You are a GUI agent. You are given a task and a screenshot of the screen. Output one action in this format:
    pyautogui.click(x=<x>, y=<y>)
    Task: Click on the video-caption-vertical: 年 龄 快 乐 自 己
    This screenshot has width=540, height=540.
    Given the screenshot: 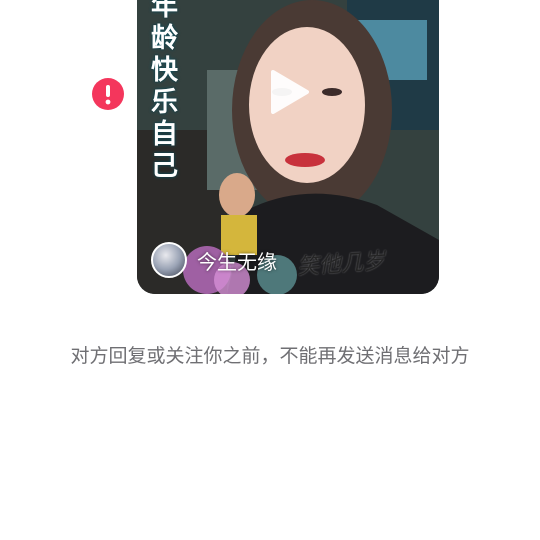 What is the action you would take?
    pyautogui.click(x=165, y=91)
    